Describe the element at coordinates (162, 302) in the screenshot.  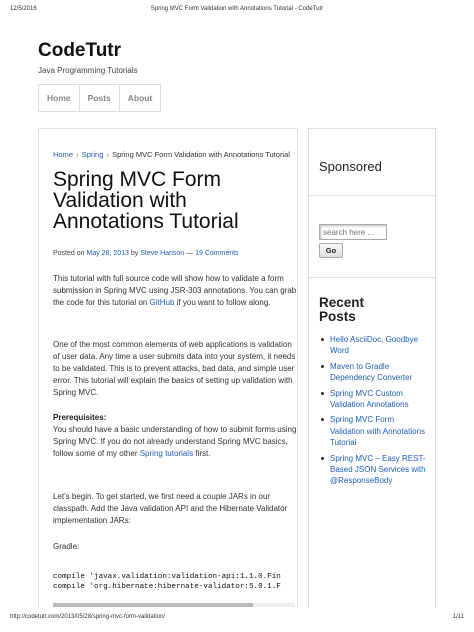
I see `github-link: GitHub` at that location.